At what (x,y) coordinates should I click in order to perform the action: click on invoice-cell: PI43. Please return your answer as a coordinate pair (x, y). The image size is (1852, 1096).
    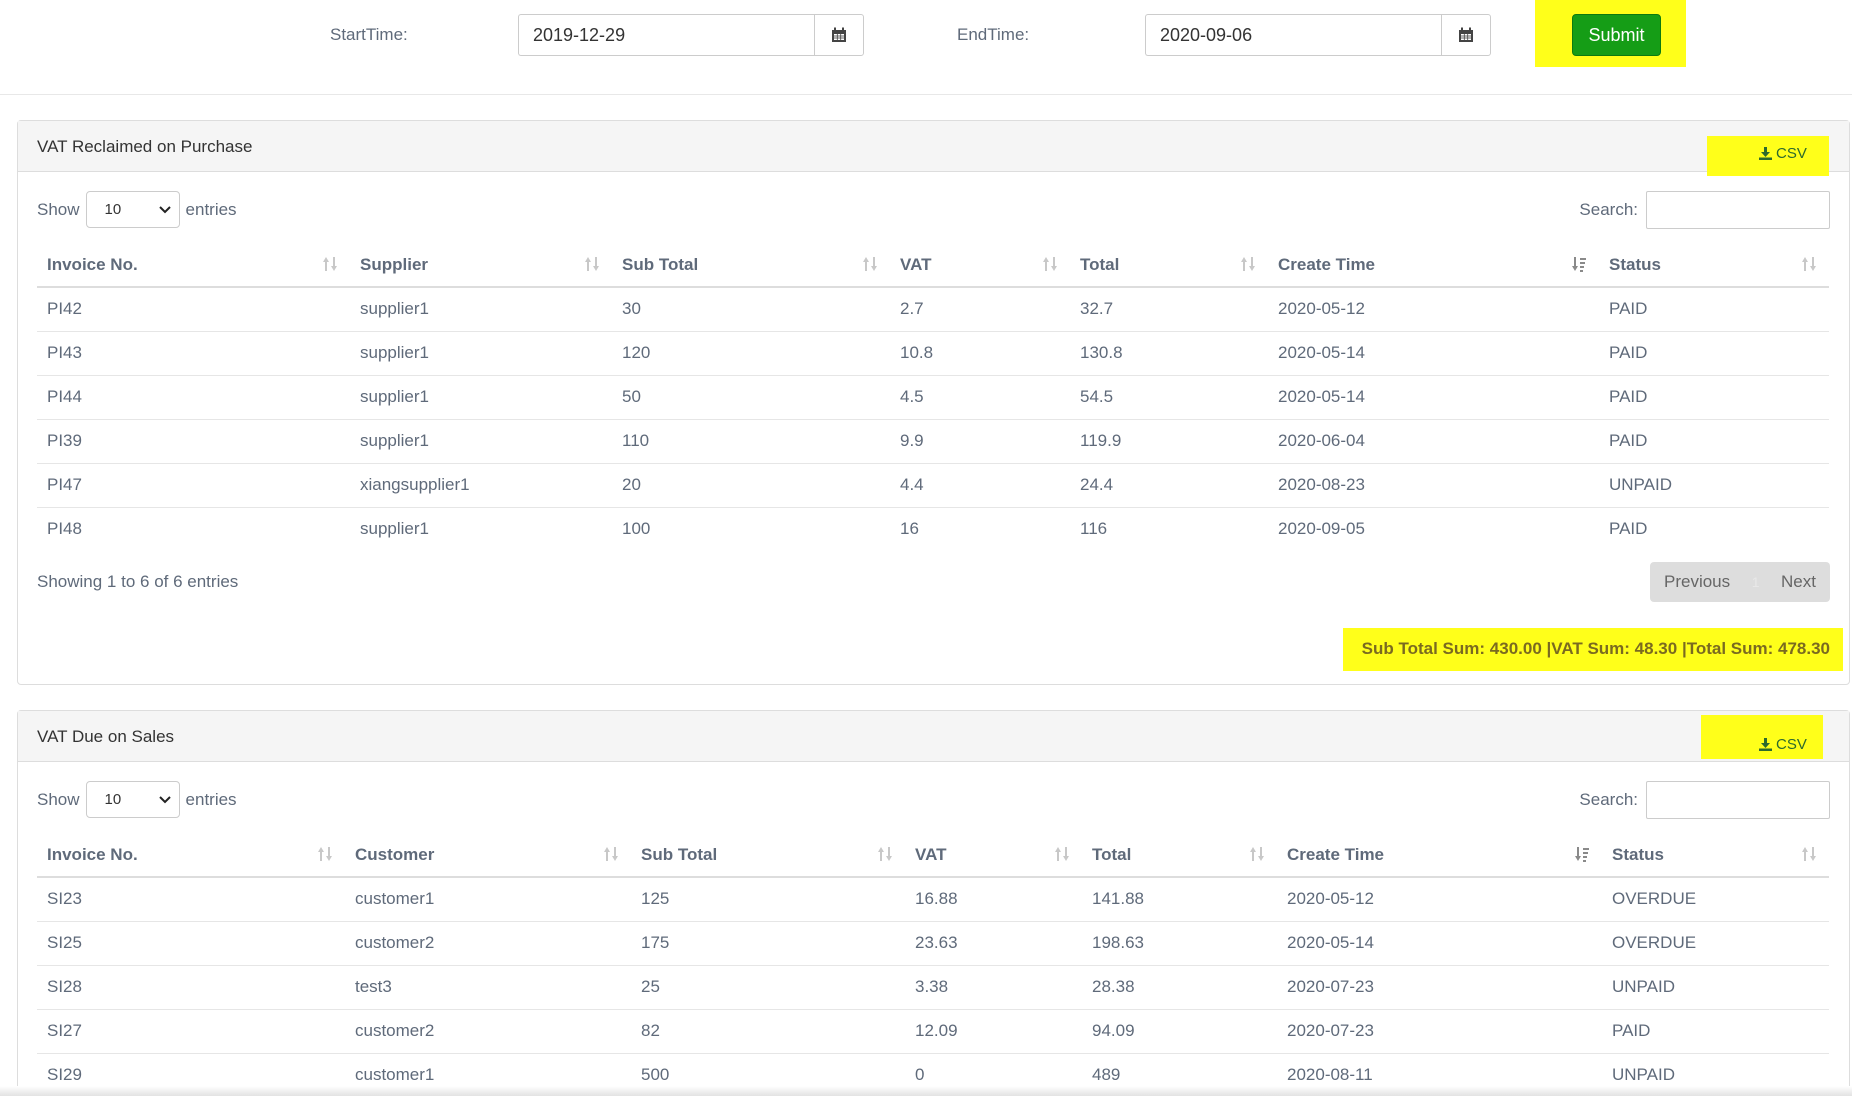
    Looking at the image, I should click on (193, 352).